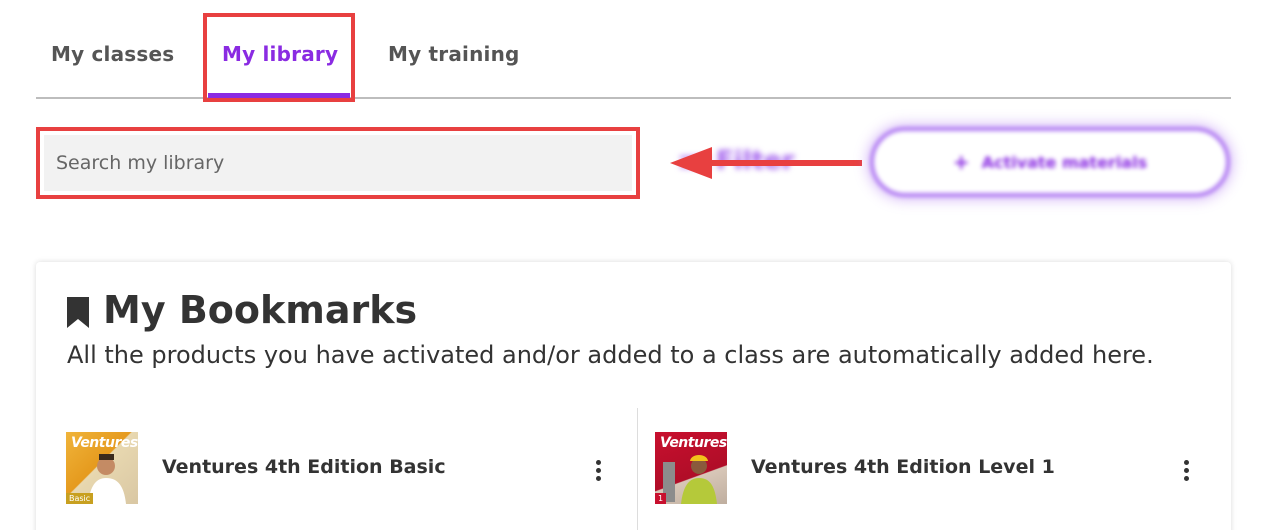  What do you see at coordinates (112, 54) in the screenshot?
I see `tab-my-classes: My classes` at bounding box center [112, 54].